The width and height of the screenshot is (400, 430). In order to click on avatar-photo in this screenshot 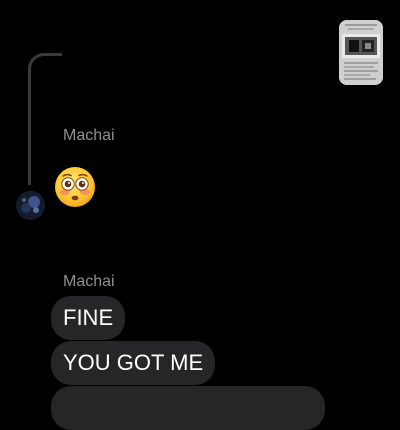, I will do `click(30, 205)`.